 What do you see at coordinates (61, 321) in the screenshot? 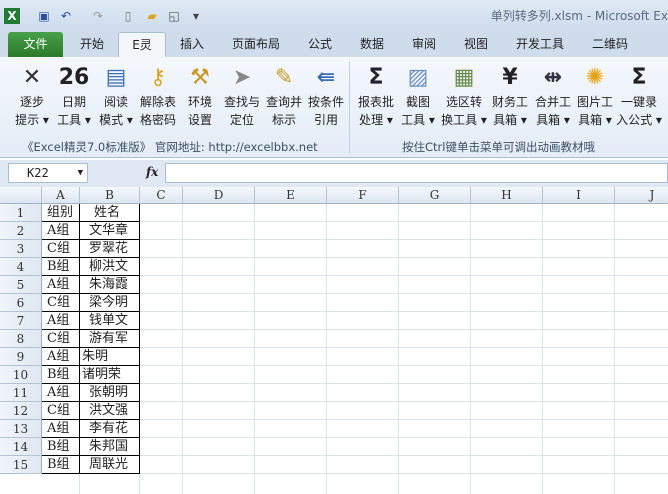
I see `cell-A7: A组` at bounding box center [61, 321].